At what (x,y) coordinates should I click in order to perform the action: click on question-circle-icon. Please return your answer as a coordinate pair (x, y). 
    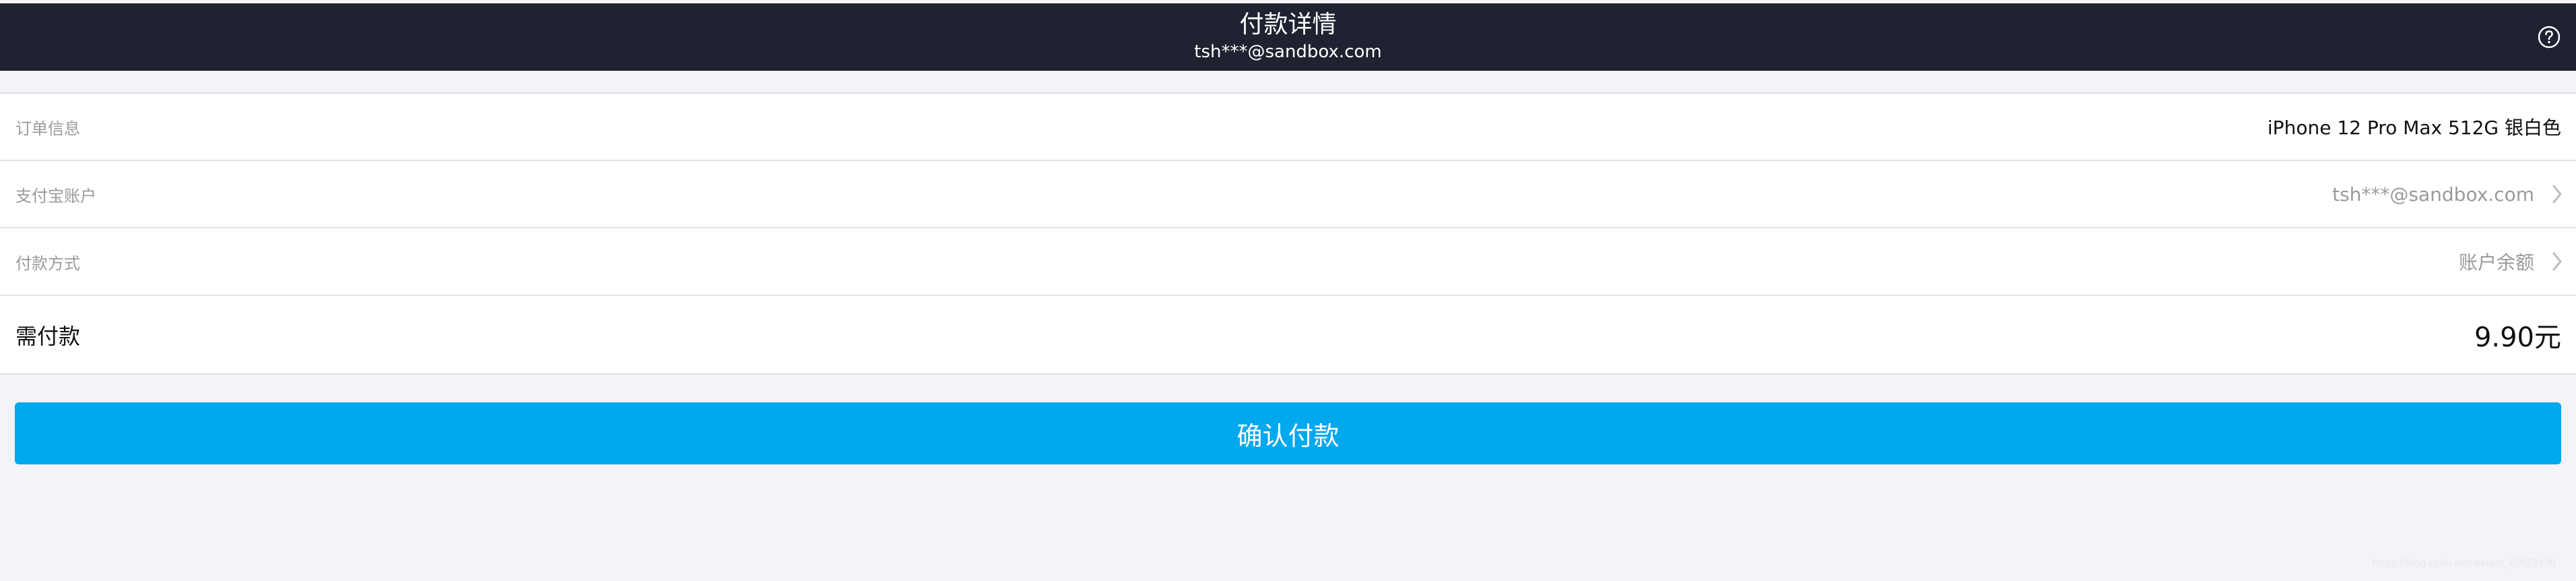
    Looking at the image, I should click on (2549, 37).